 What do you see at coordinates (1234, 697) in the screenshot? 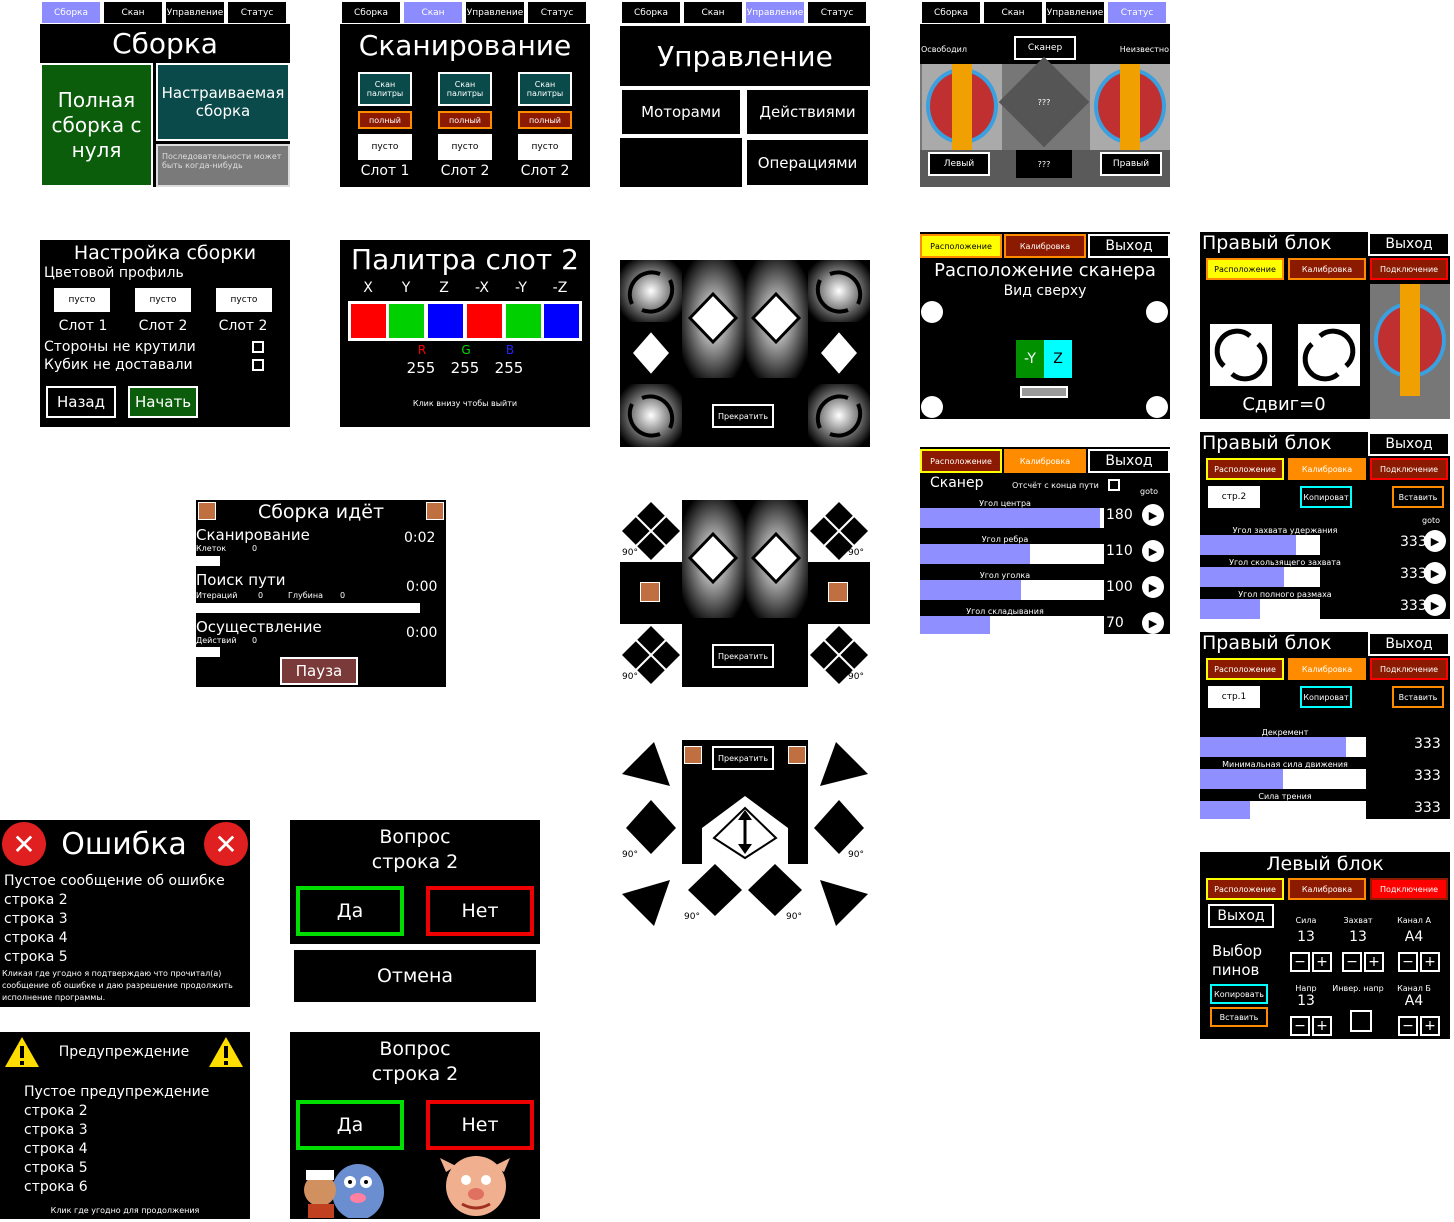
I see `page-button: стр.1` at bounding box center [1234, 697].